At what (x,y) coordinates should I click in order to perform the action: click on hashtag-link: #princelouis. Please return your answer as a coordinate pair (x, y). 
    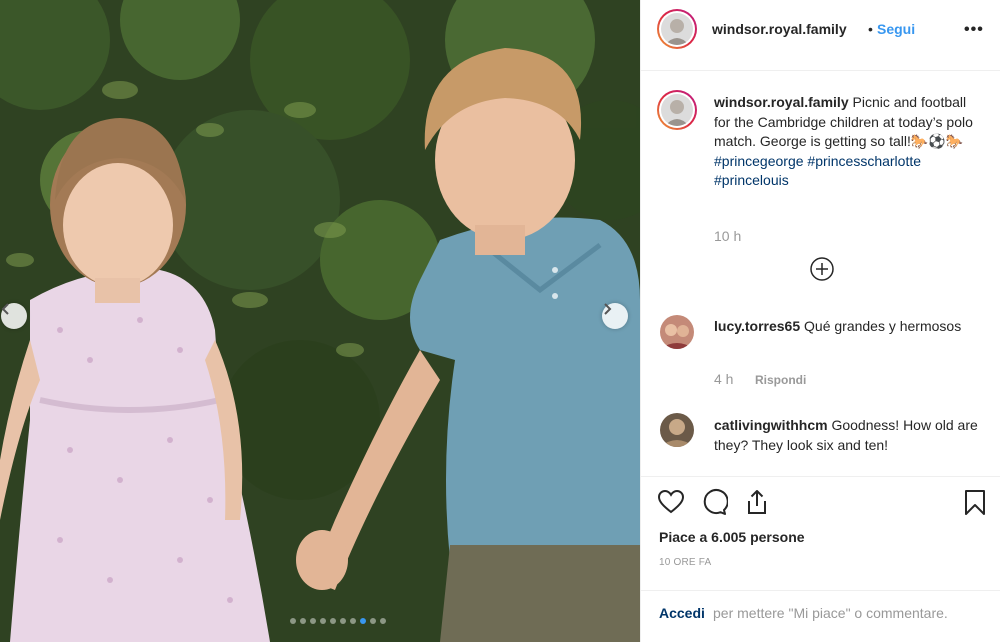
    Looking at the image, I should click on (751, 180).